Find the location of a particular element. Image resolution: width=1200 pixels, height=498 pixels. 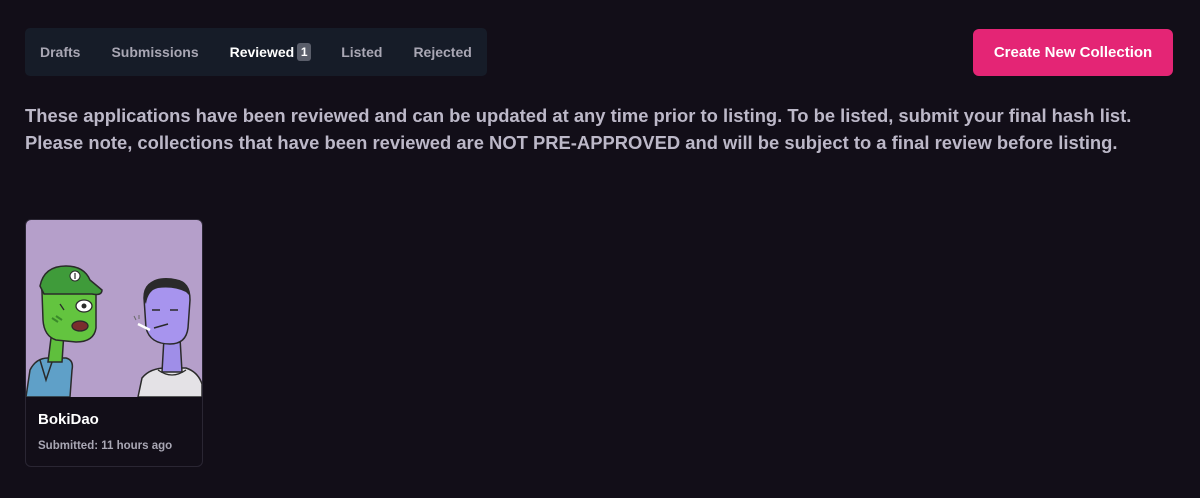

tab-submissions-label: Submissions is located at coordinates (155, 52).